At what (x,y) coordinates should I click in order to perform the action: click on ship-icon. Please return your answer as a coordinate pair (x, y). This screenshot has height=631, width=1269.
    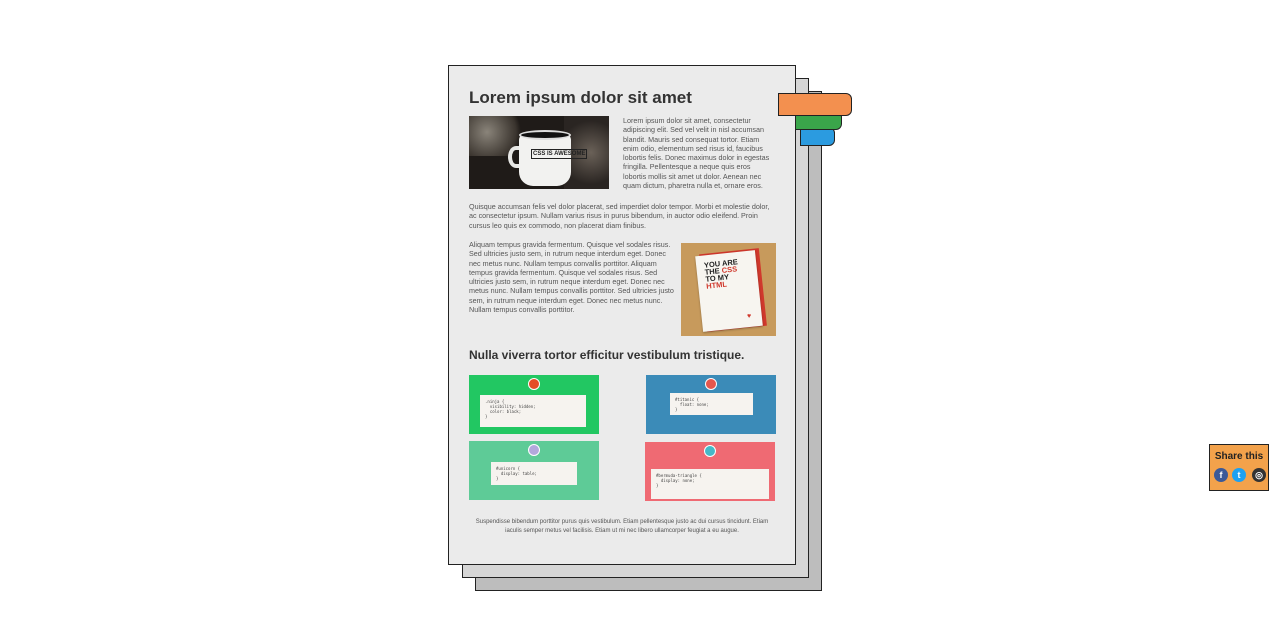
    Looking at the image, I should click on (711, 384).